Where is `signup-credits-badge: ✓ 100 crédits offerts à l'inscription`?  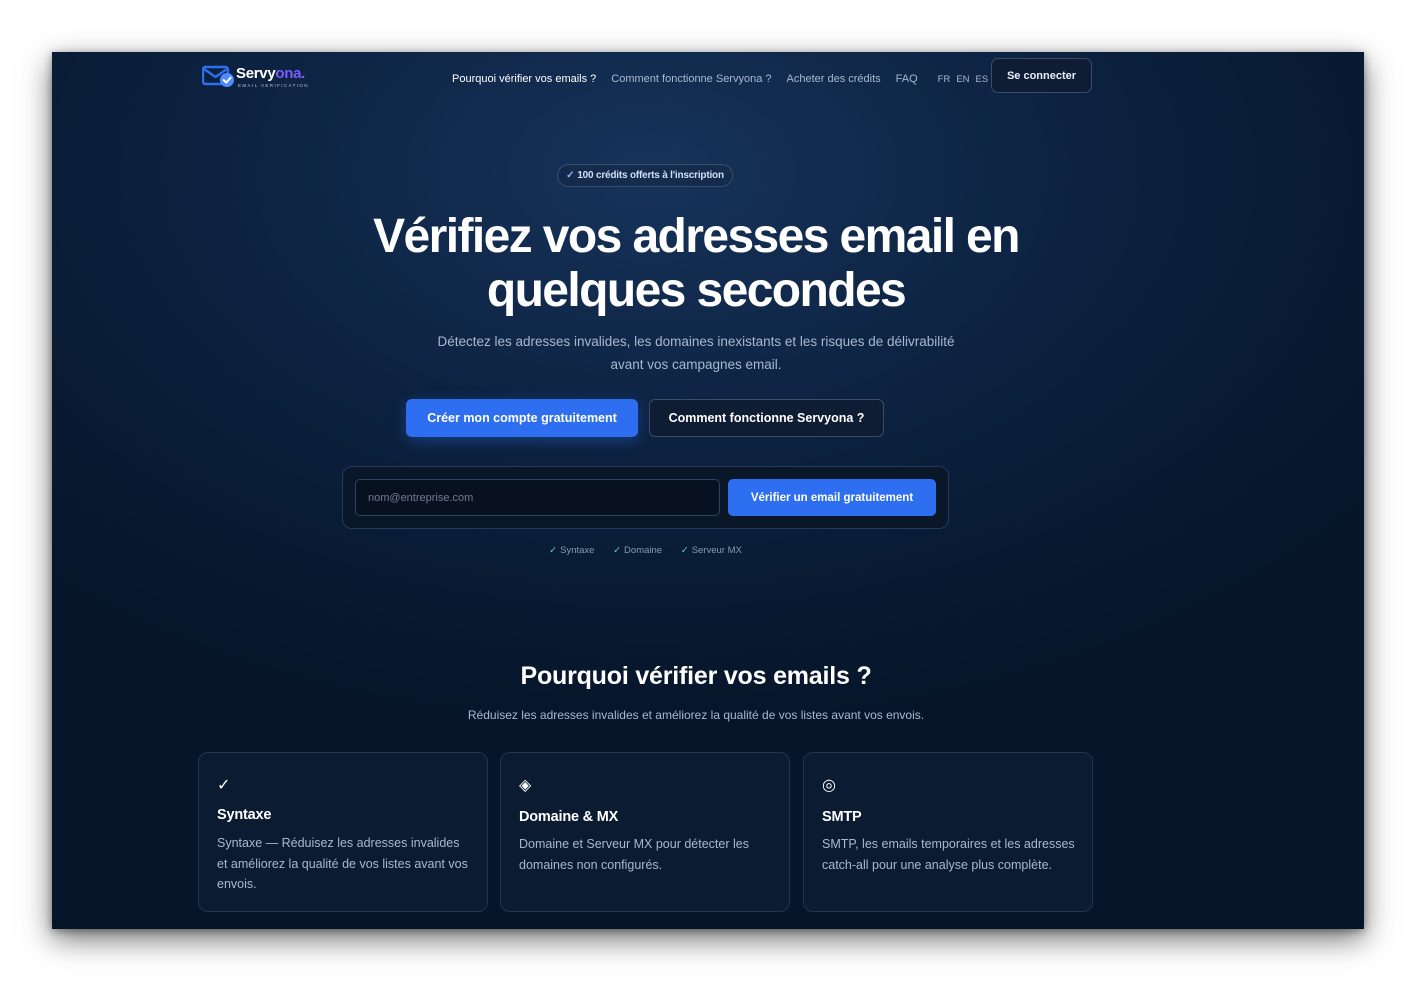
signup-credits-badge: ✓ 100 crédits offerts à l'inscription is located at coordinates (645, 175).